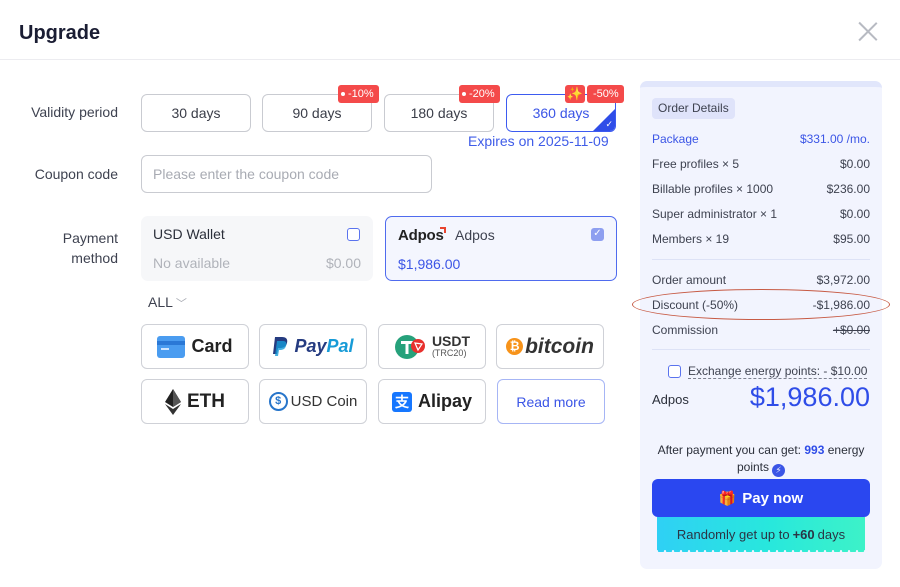 The width and height of the screenshot is (900, 587). Describe the element at coordinates (74, 112) in the screenshot. I see `validity-period-label: Validity period` at that location.